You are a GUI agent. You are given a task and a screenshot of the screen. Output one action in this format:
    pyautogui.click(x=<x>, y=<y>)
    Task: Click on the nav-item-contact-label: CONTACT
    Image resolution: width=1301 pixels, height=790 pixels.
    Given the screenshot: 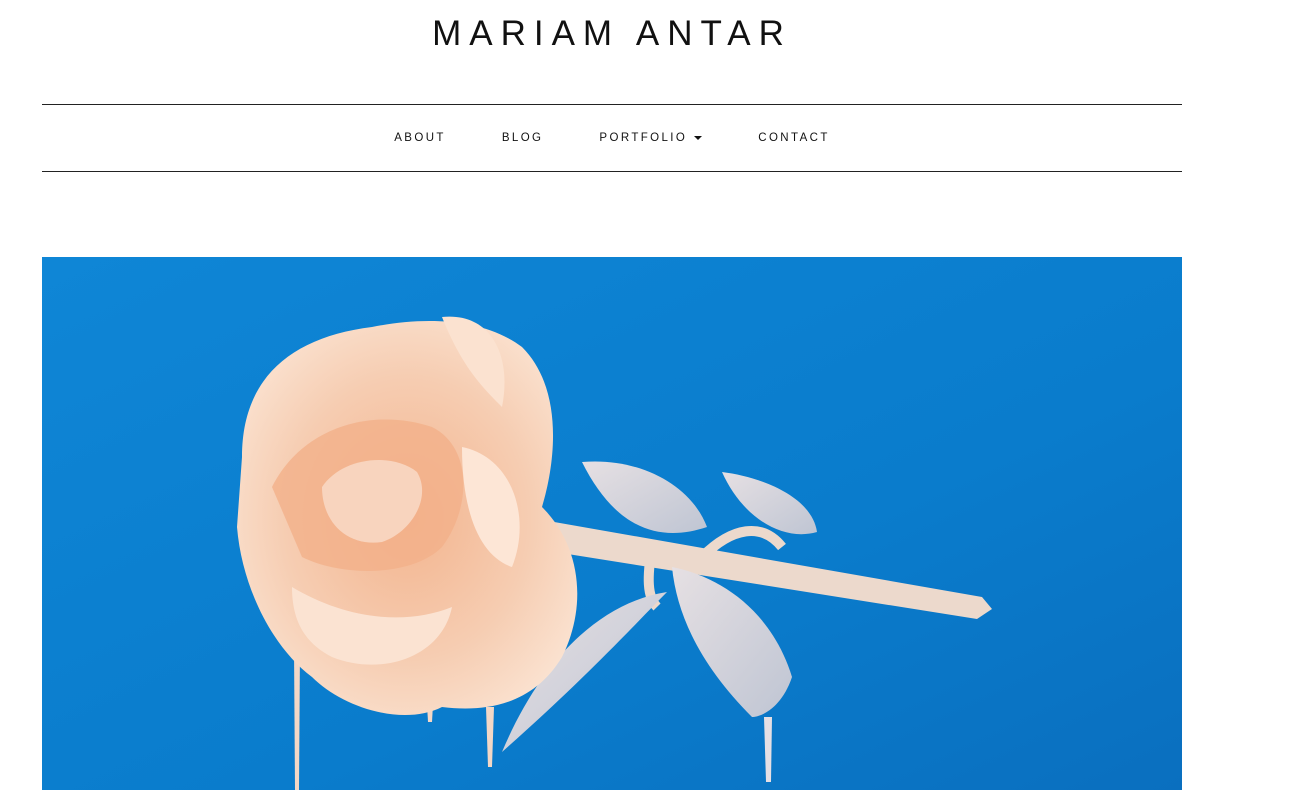 What is the action you would take?
    pyautogui.click(x=794, y=138)
    